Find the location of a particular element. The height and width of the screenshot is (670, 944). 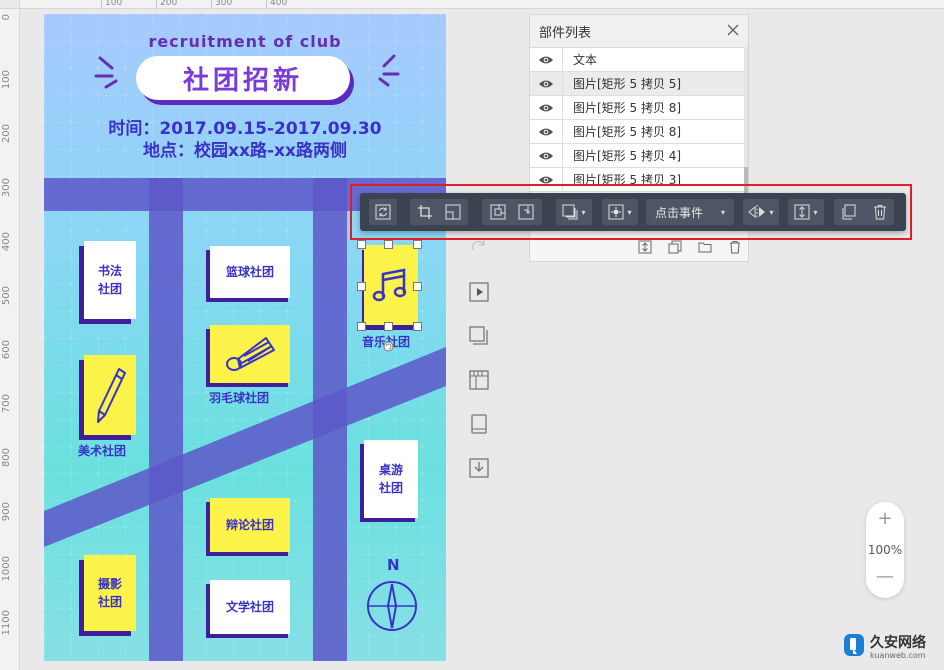

ruler-label: 500 is located at coordinates (6, 296).